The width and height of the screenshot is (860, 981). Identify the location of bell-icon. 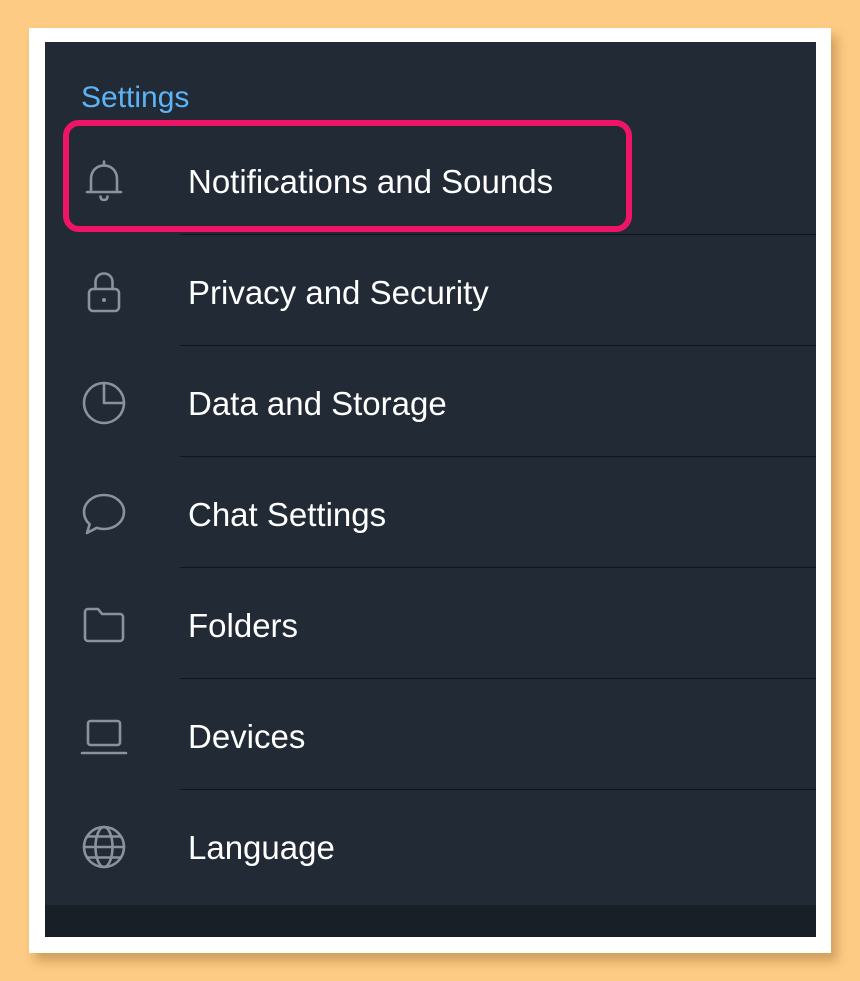
(104, 181).